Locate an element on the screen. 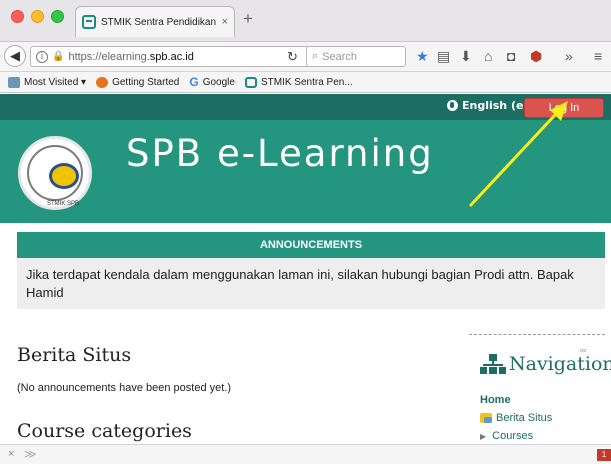 Image resolution: width=611 pixels, height=464 pixels. login-button: Log In is located at coordinates (564, 108).